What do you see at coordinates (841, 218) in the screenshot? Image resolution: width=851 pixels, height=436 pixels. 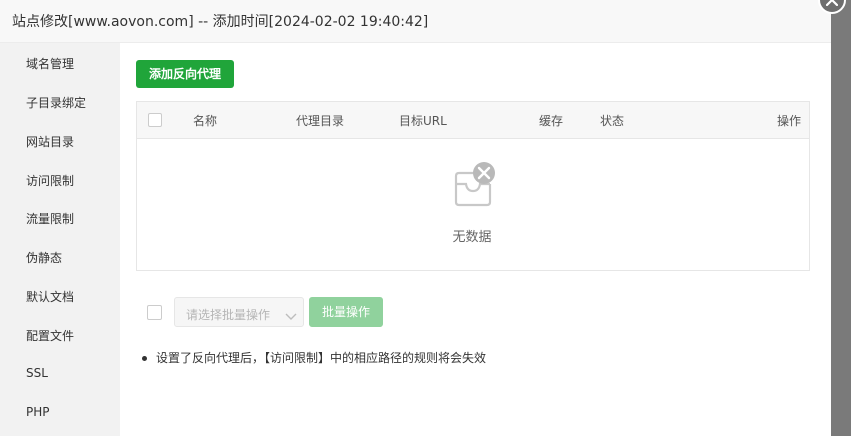 I see `overlay-shade` at bounding box center [841, 218].